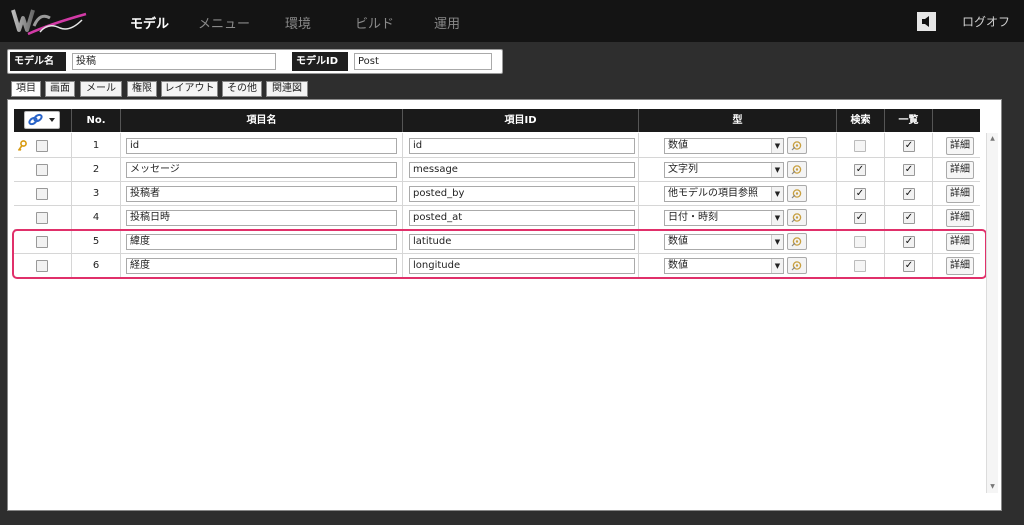 The height and width of the screenshot is (525, 1024). I want to click on type-select-value: 日付・時刻, so click(693, 217).